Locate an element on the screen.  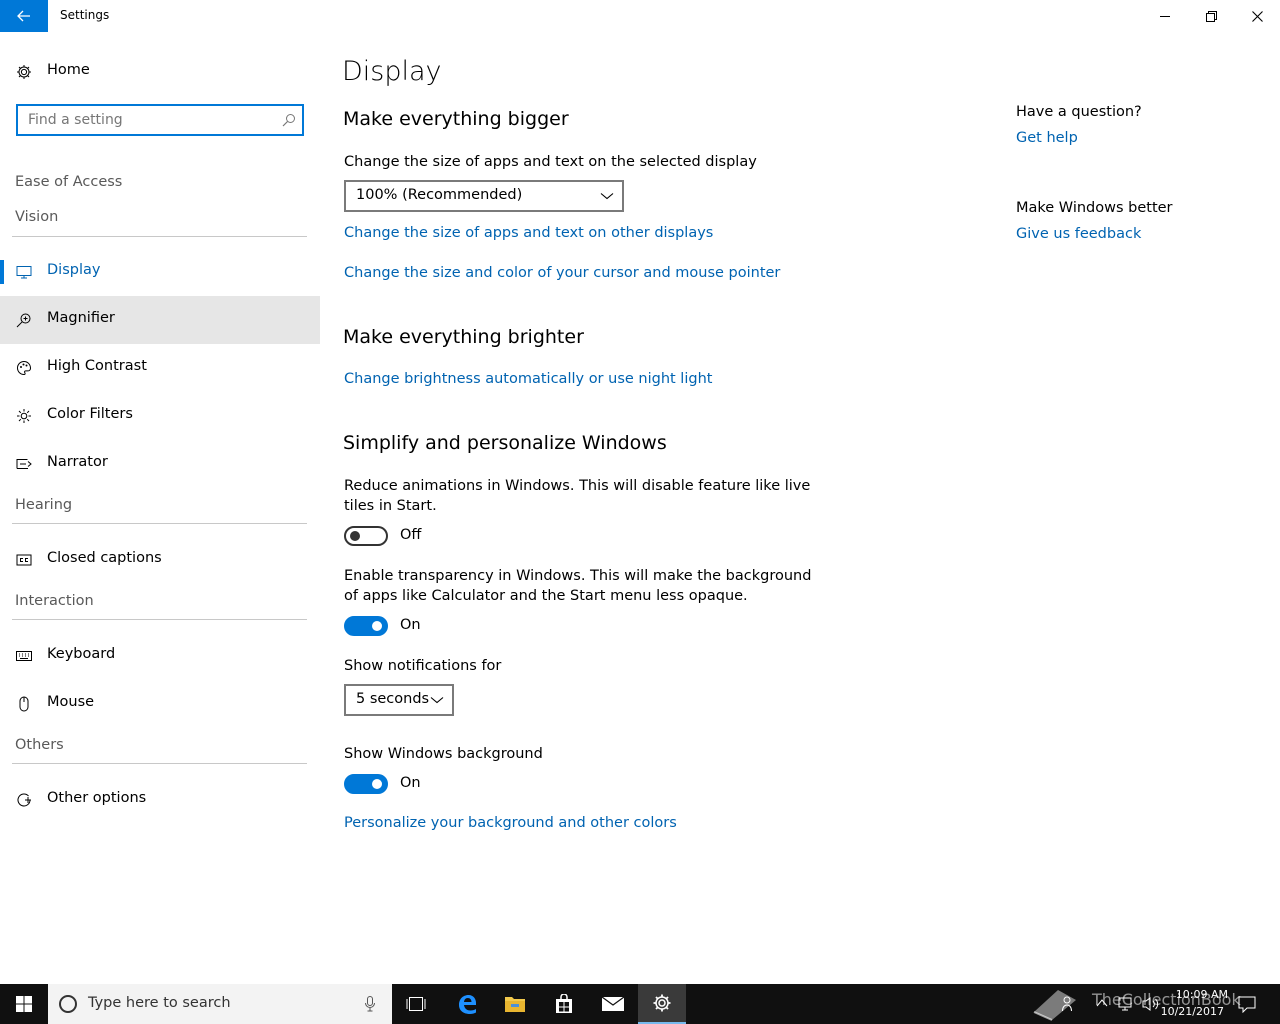
windows-logo-icon is located at coordinates (24, 1004).